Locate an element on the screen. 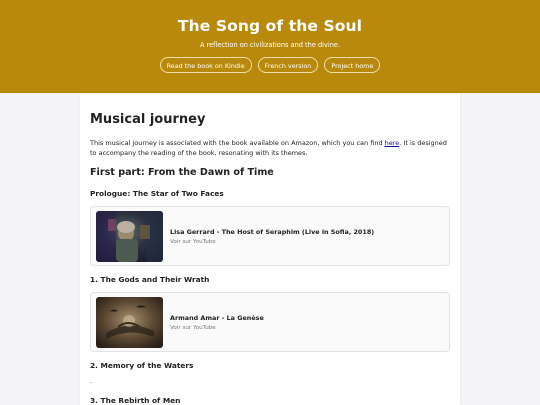 The width and height of the screenshot is (540, 405). section-heading: 1. The Gods and Their Wrath is located at coordinates (150, 279).